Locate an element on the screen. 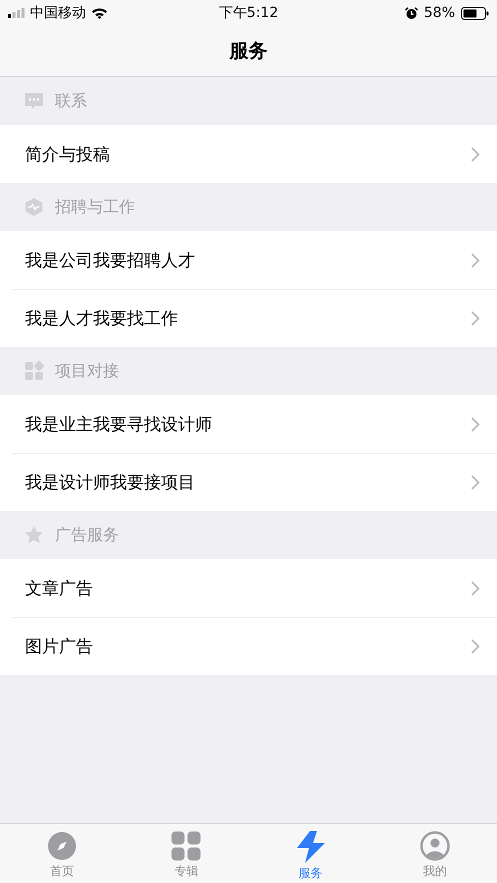 The width and height of the screenshot is (497, 883). compass-icon is located at coordinates (62, 846).